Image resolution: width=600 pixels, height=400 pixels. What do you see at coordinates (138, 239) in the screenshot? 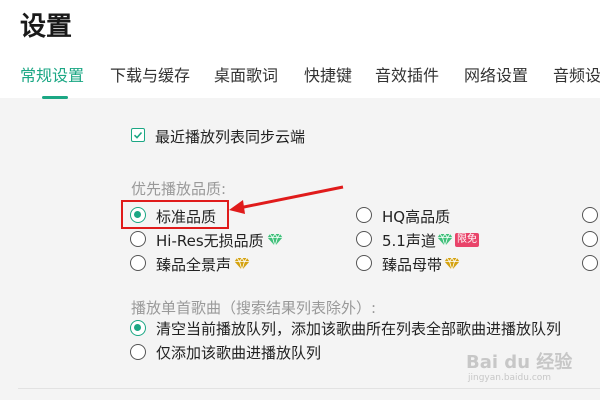
I see `radio-hires-quality` at bounding box center [138, 239].